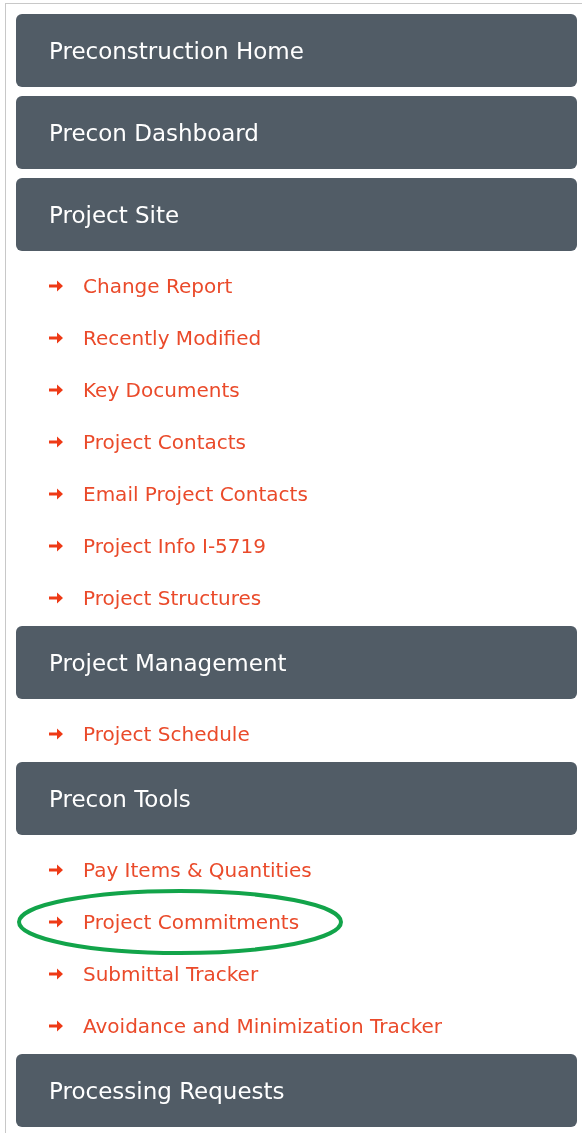  What do you see at coordinates (161, 390) in the screenshot?
I see `nav-link: Key Documents` at bounding box center [161, 390].